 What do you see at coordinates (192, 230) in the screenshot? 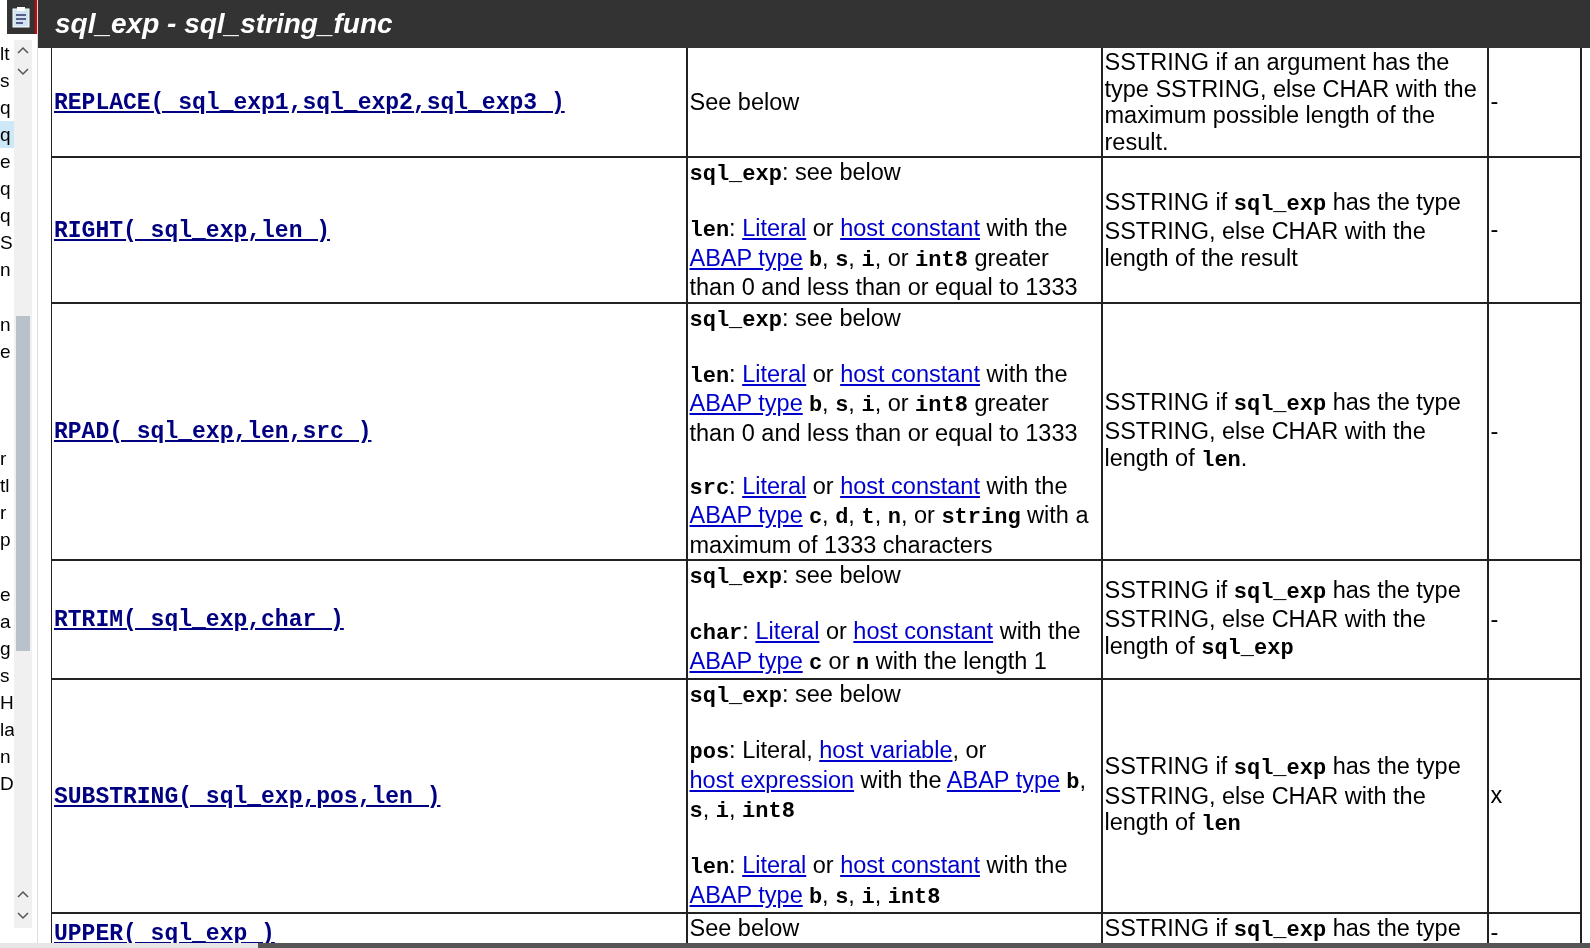
I see `function-link: RIGHT( sql_exp,len )` at bounding box center [192, 230].